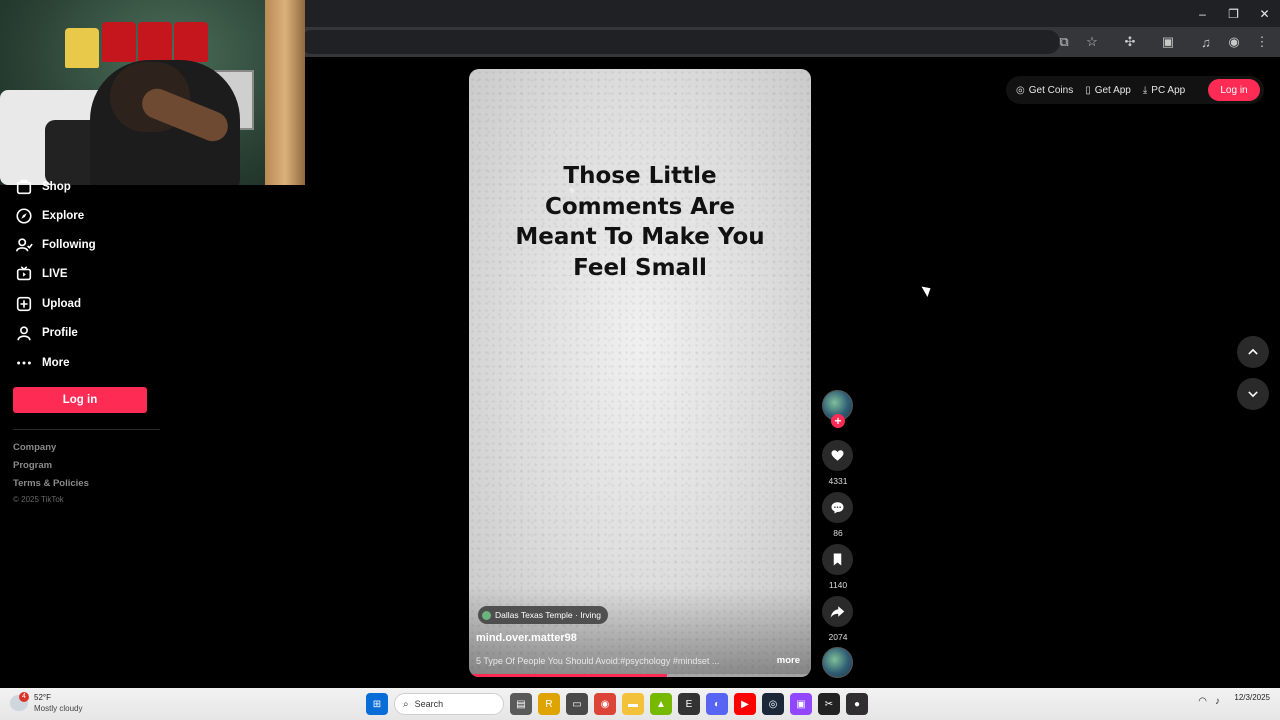 The image size is (1280, 720). Describe the element at coordinates (80, 363) in the screenshot. I see `sidebar-item-more: More` at that location.